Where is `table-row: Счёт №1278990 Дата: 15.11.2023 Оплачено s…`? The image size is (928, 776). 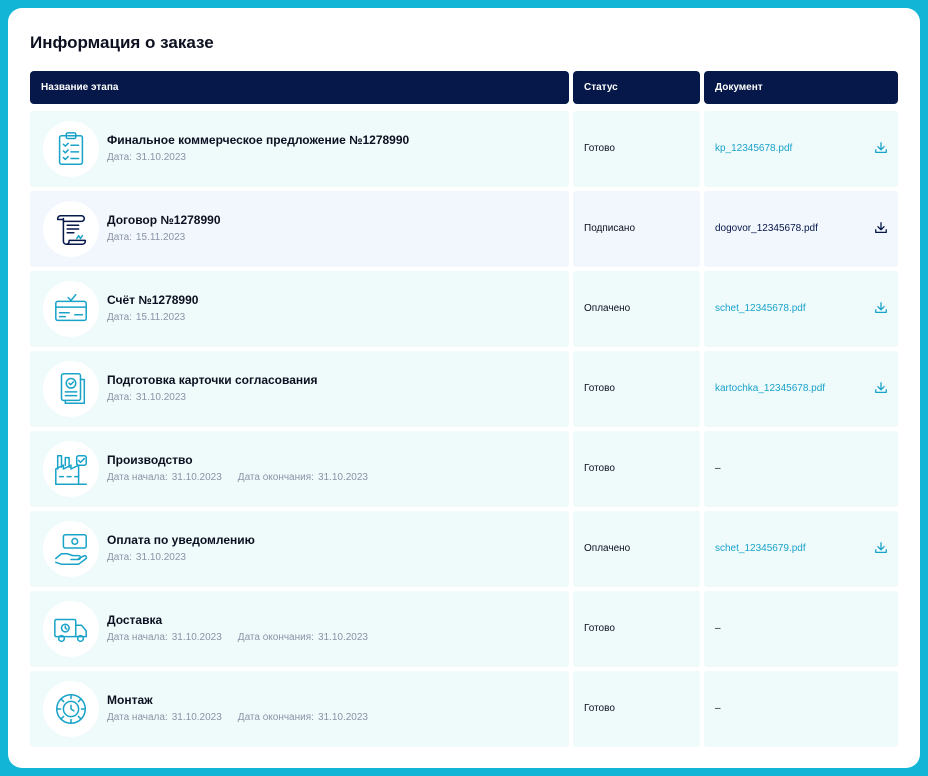 table-row: Счёт №1278990 Дата: 15.11.2023 Оплачено s… is located at coordinates (464, 309).